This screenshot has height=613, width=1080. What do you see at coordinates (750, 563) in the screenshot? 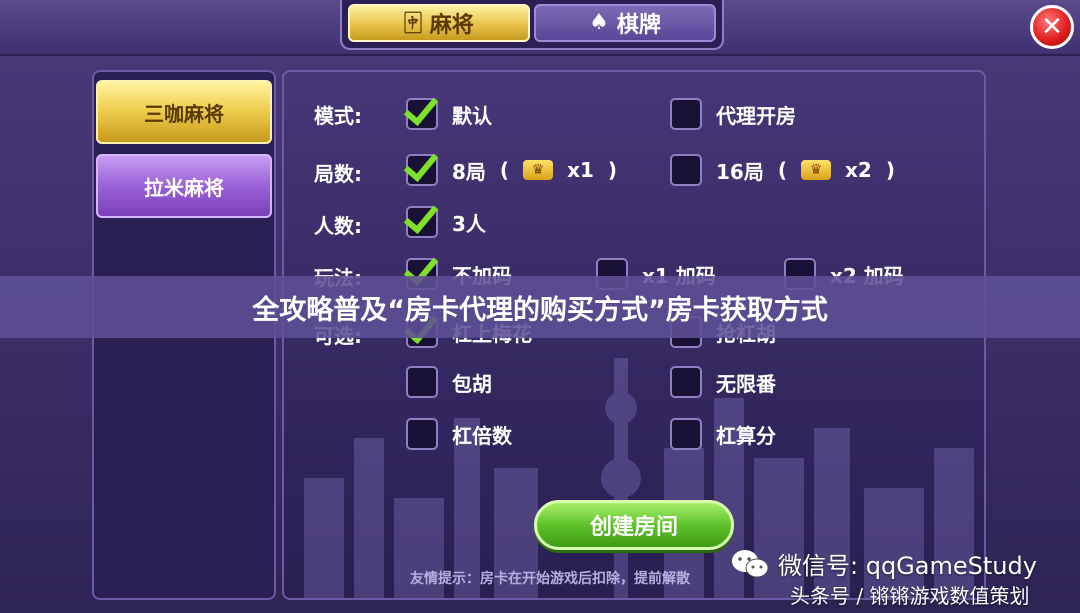
I see `wechat-icon` at bounding box center [750, 563].